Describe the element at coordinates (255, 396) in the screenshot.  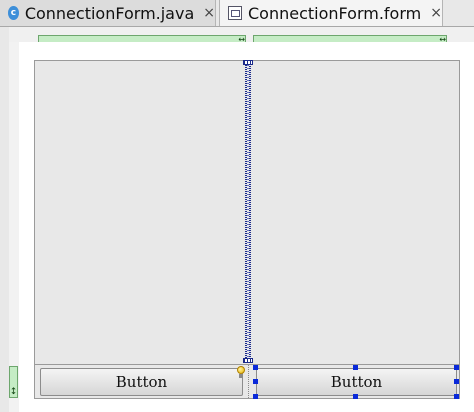
I see `selection-handle-sw` at that location.